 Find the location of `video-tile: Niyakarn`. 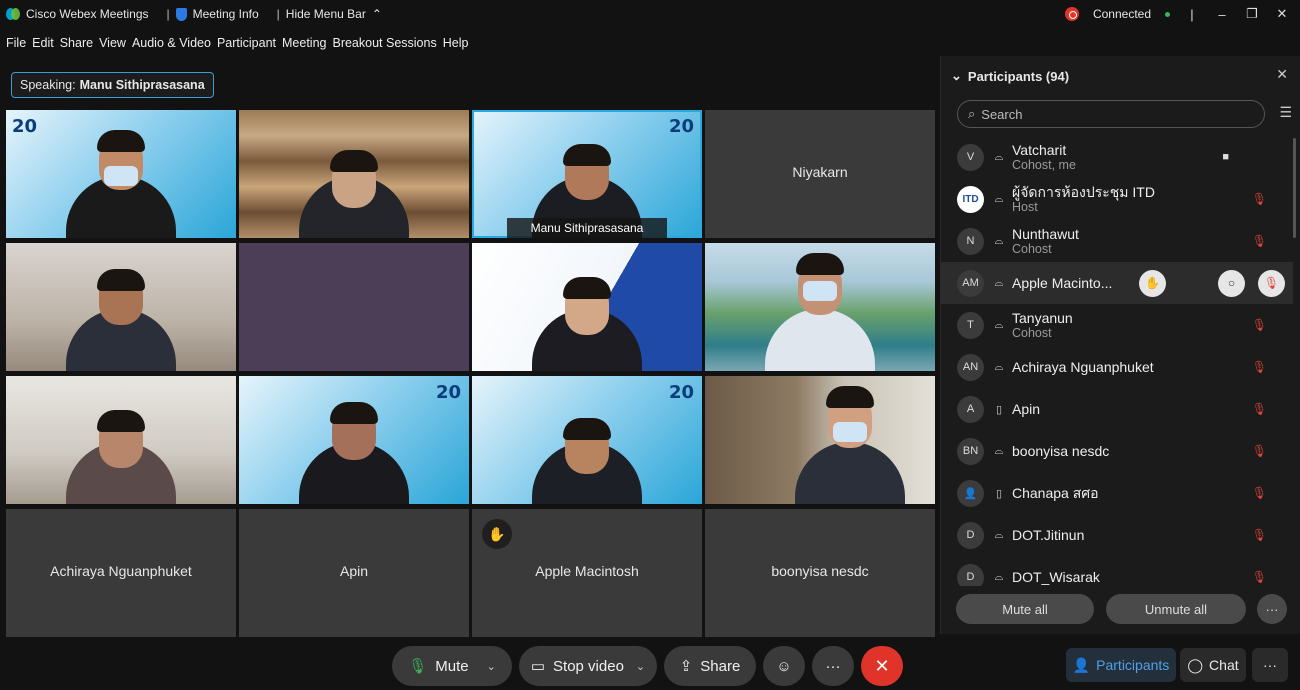

video-tile: Niyakarn is located at coordinates (820, 174).